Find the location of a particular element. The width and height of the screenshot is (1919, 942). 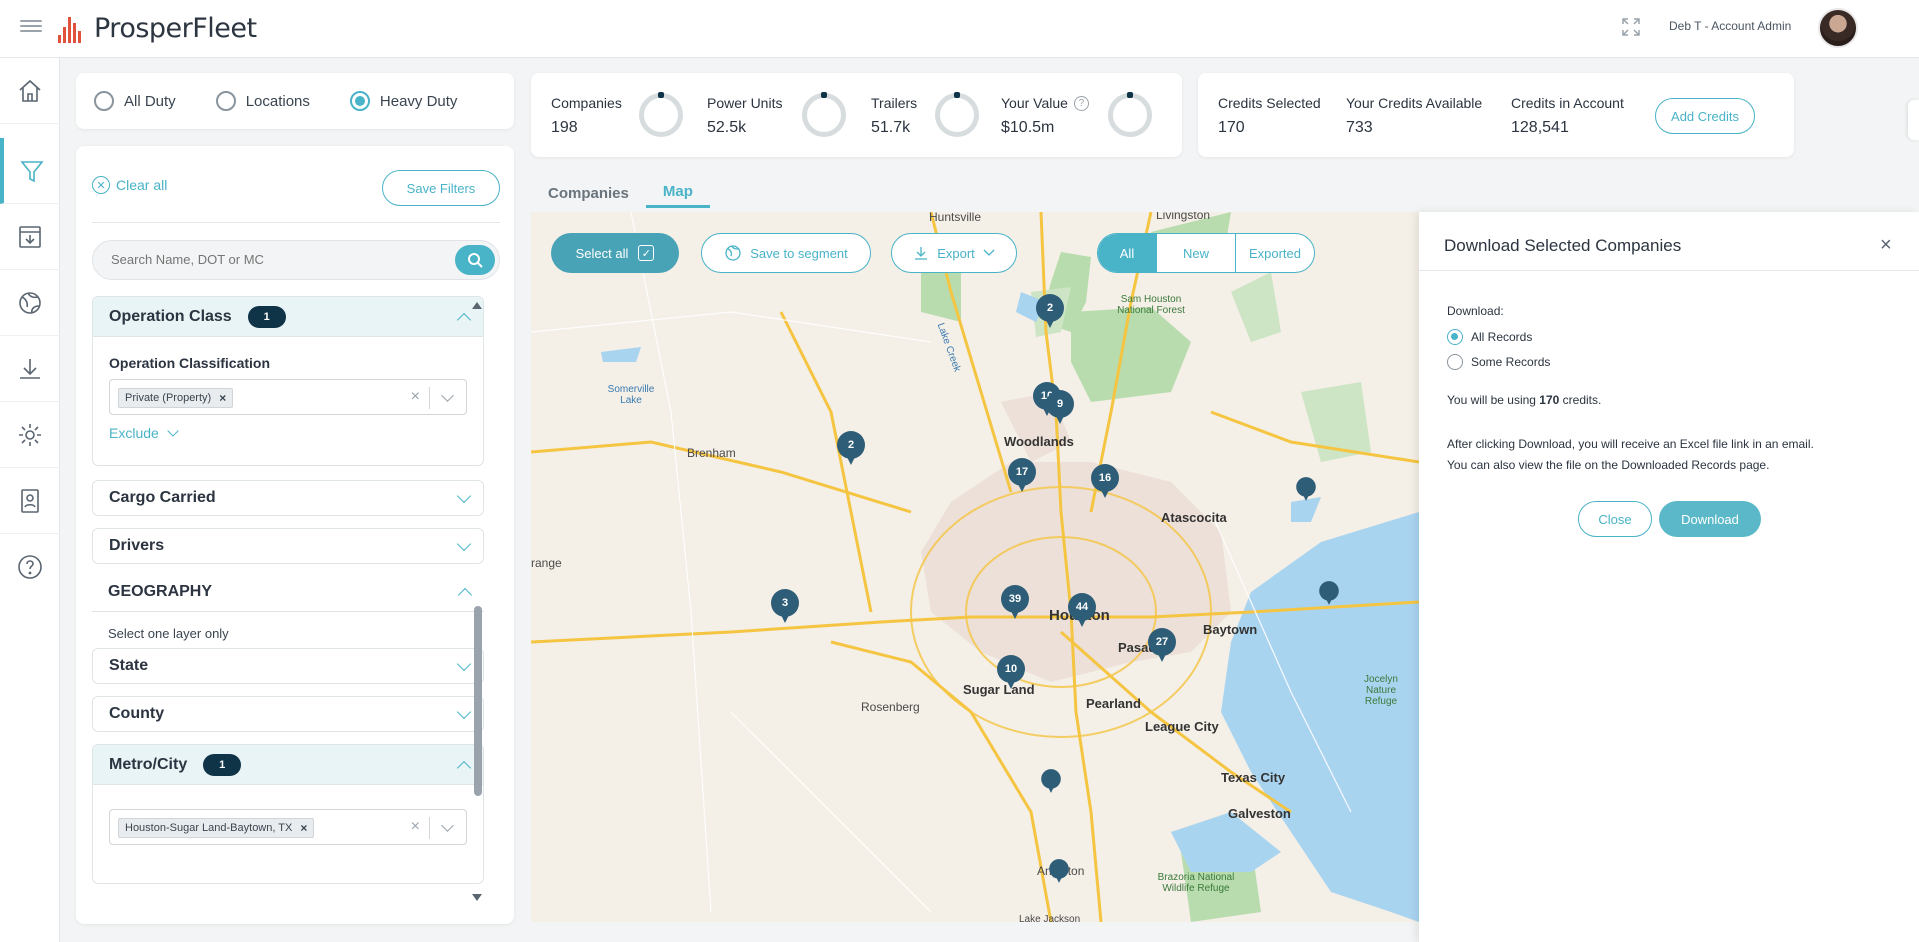

accordion-title: Operation Class is located at coordinates (170, 316).